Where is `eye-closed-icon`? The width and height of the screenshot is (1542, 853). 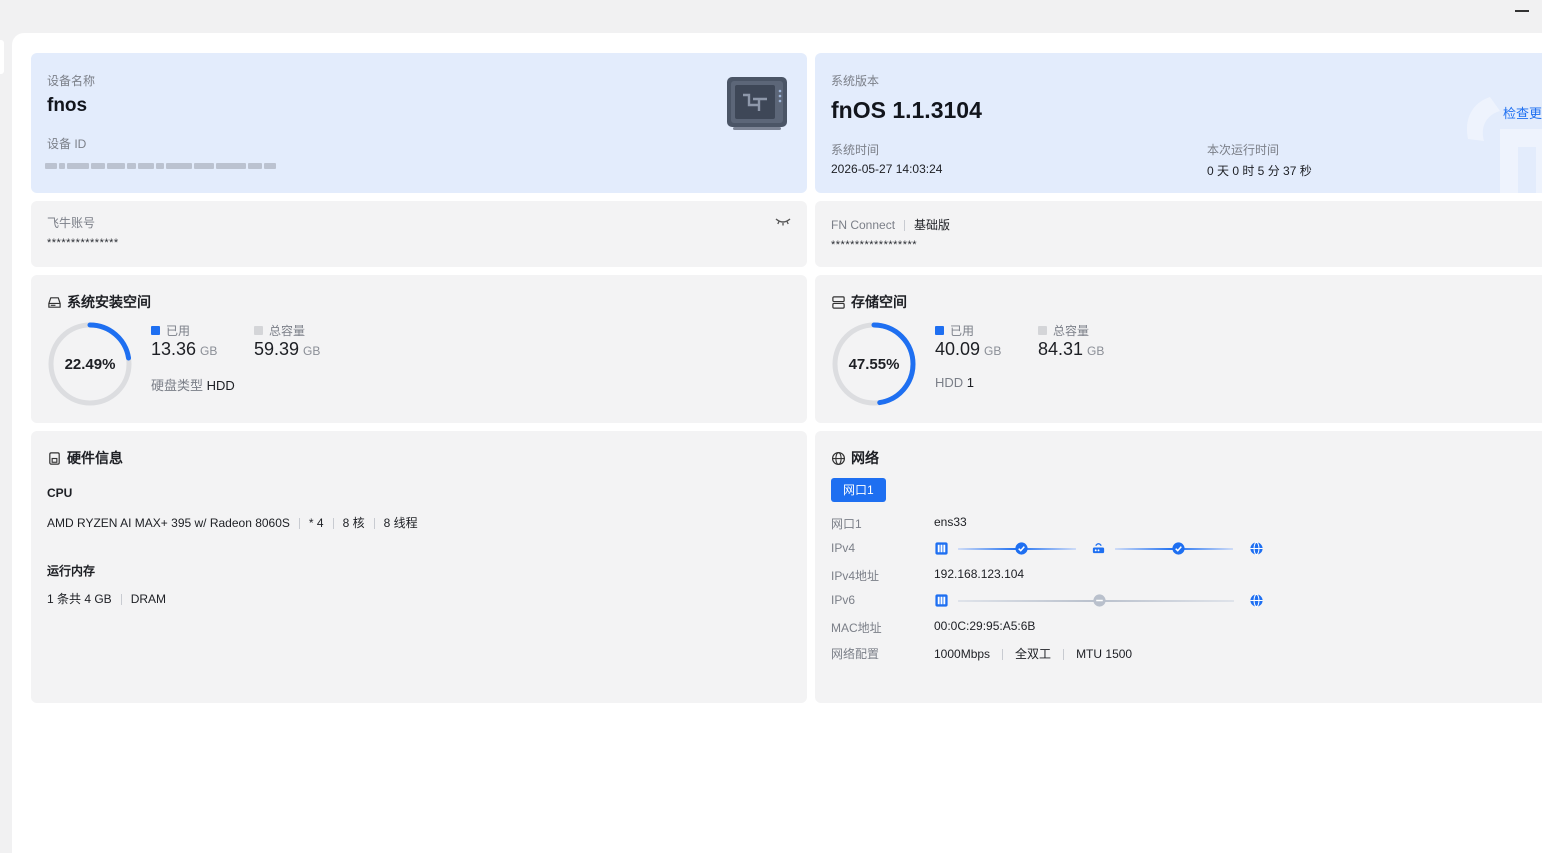 eye-closed-icon is located at coordinates (783, 221).